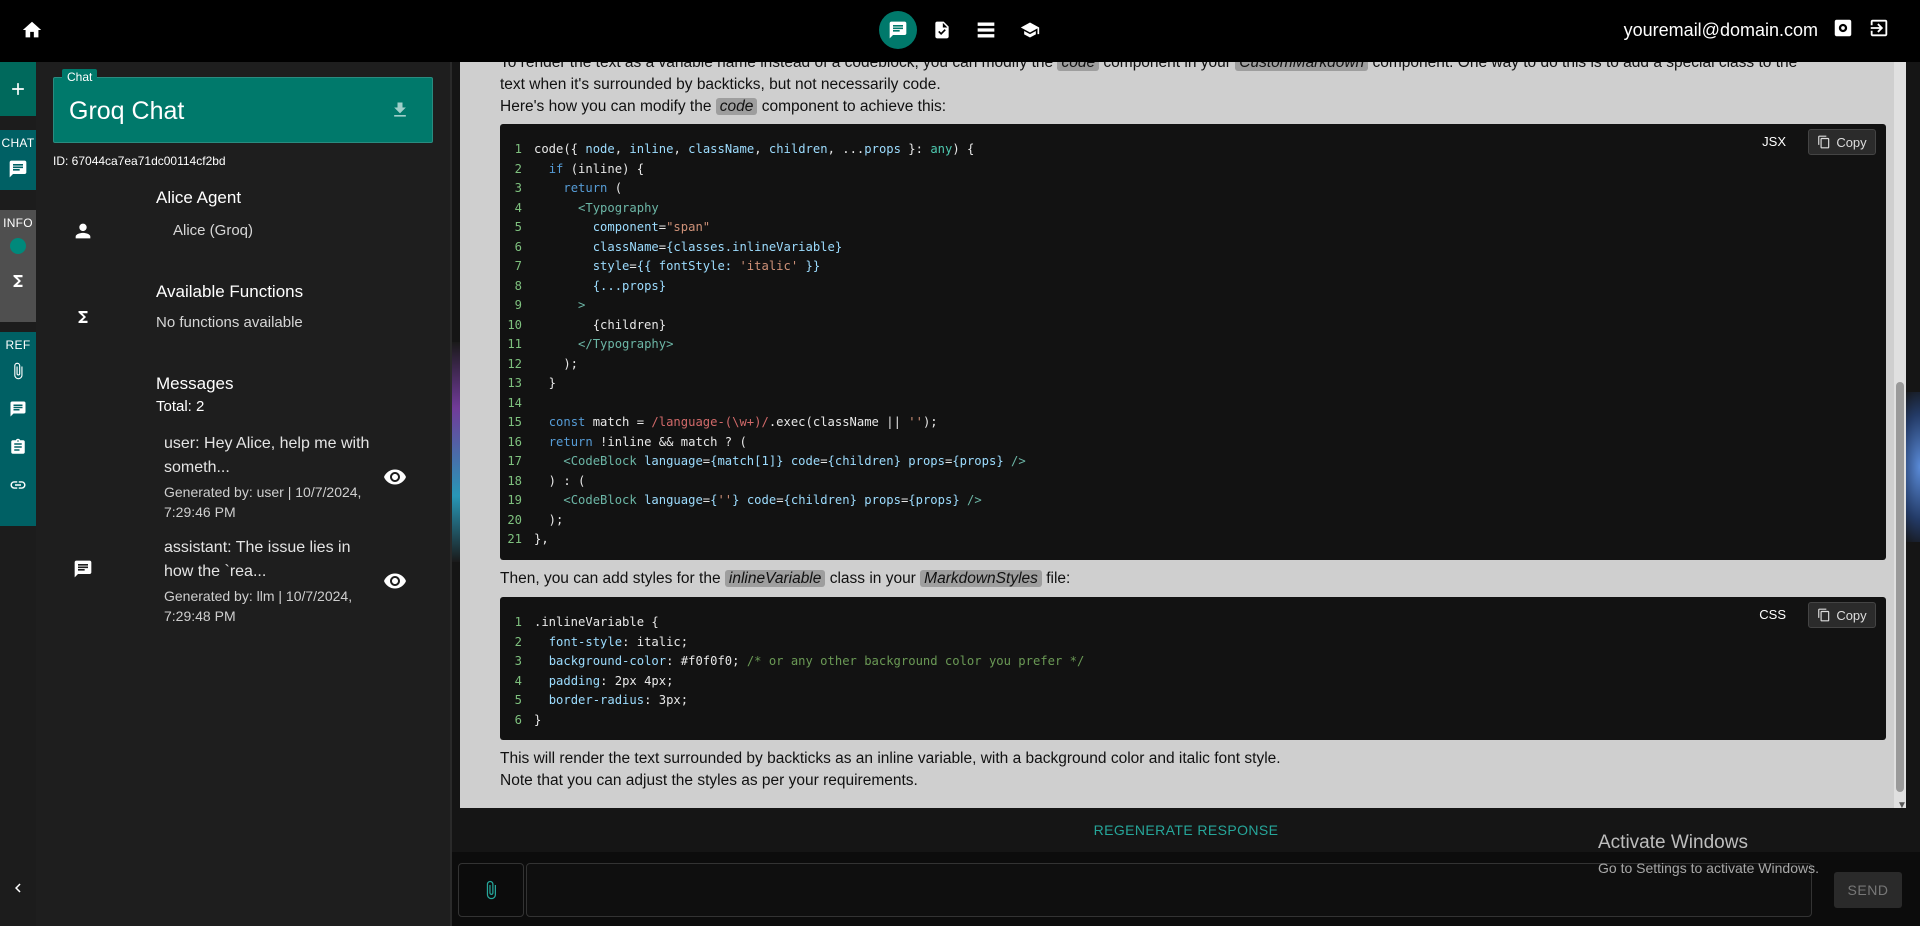 The height and width of the screenshot is (926, 1920). I want to click on code-line: 18 ) : (, so click(546, 480).